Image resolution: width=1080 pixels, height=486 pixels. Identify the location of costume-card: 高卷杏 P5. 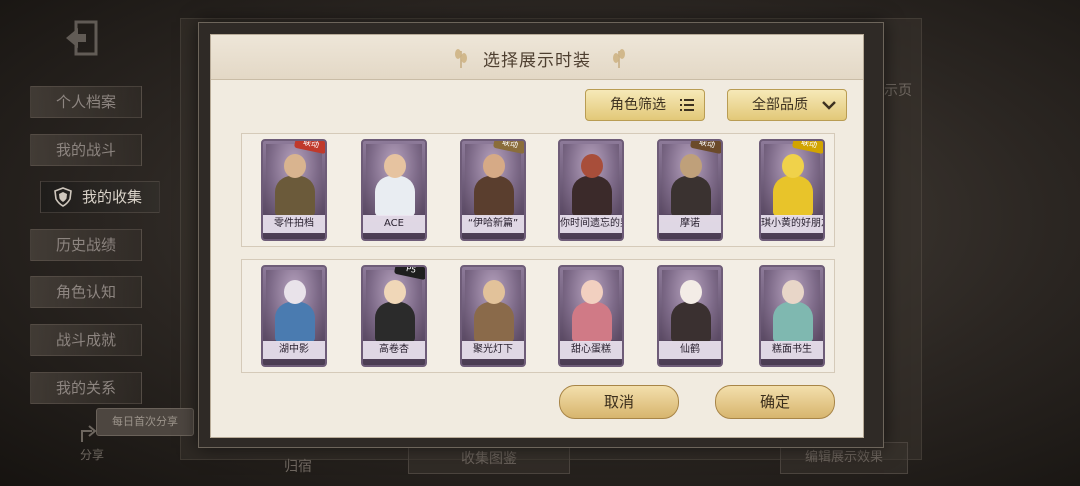
(394, 316).